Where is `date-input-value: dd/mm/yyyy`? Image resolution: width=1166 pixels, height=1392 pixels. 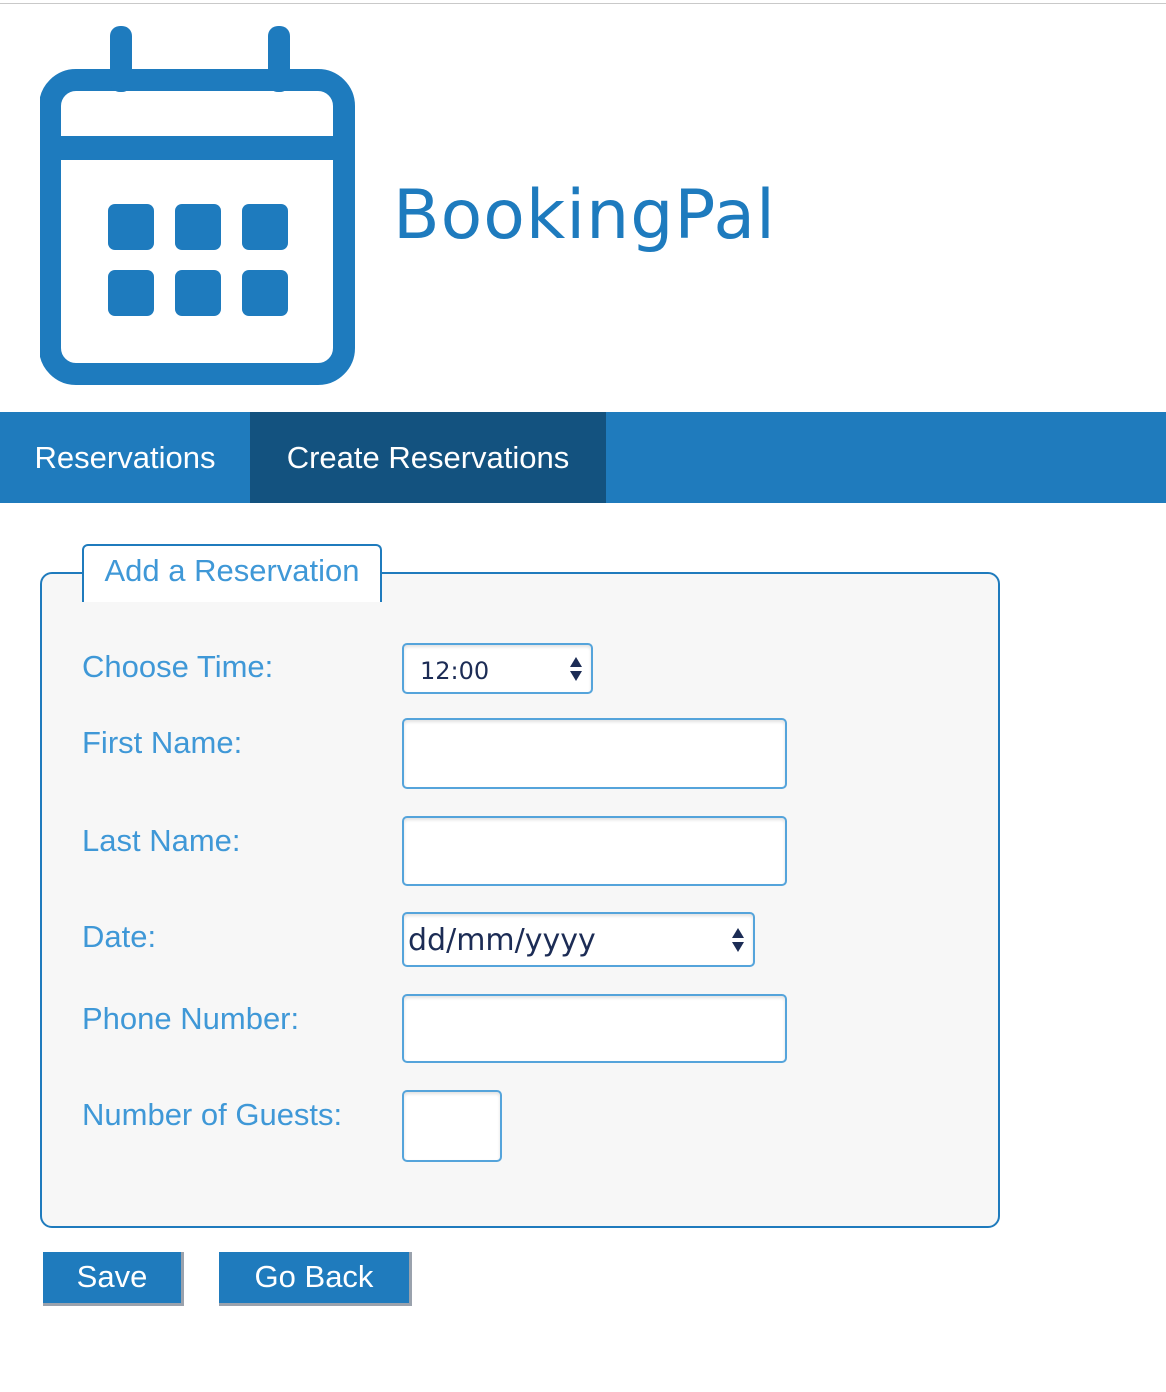 date-input-value: dd/mm/yyyy is located at coordinates (502, 940).